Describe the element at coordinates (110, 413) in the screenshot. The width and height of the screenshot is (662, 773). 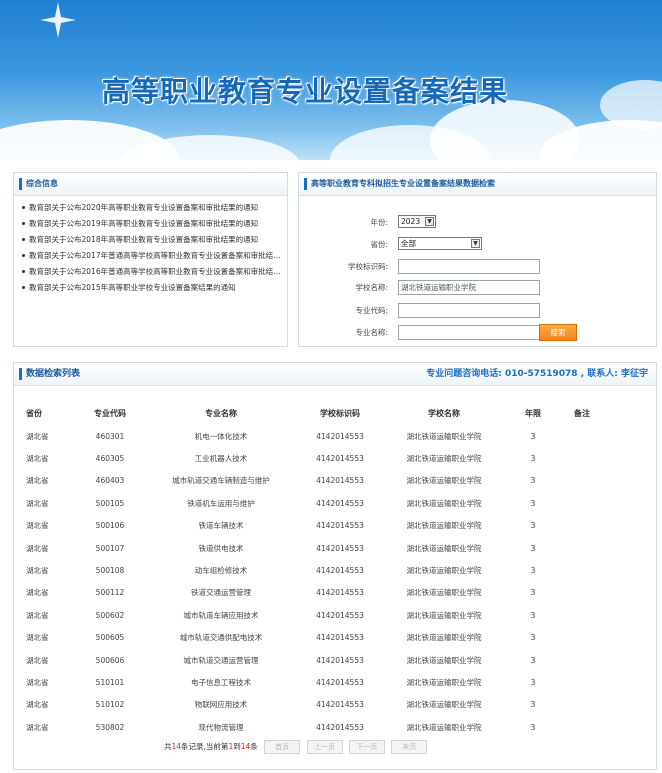
I see `column-header: 专业代码` at that location.